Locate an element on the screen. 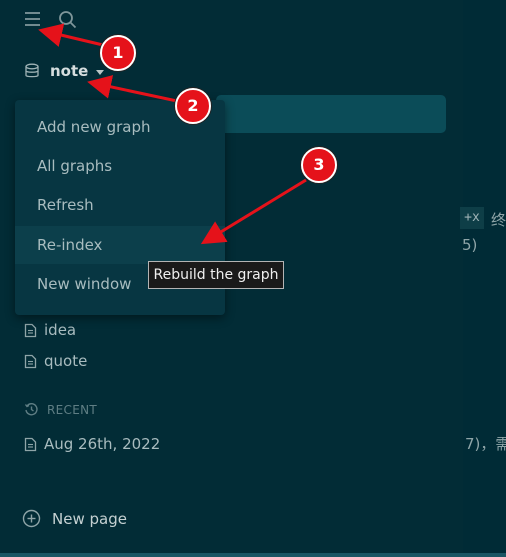 The width and height of the screenshot is (506, 557). annotation-badge-2: 2 is located at coordinates (193, 106).